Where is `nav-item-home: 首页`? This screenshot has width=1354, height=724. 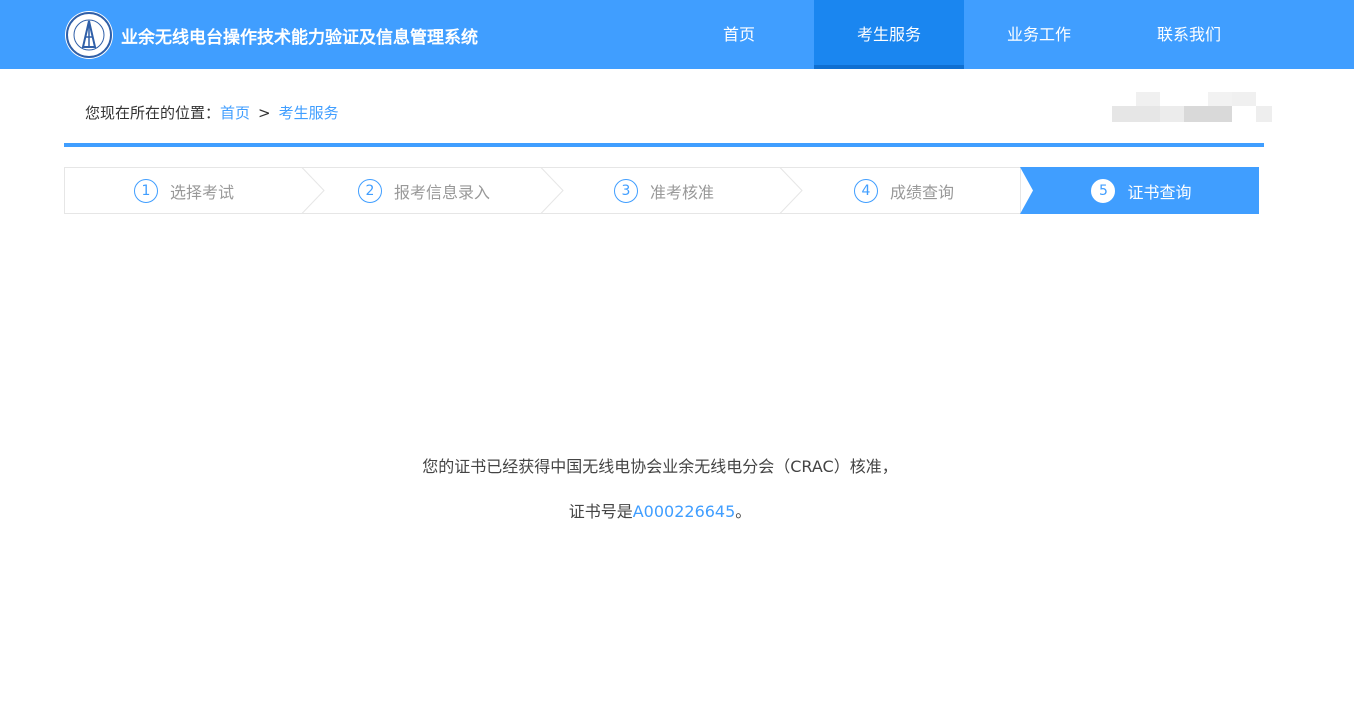 nav-item-home: 首页 is located at coordinates (739, 34).